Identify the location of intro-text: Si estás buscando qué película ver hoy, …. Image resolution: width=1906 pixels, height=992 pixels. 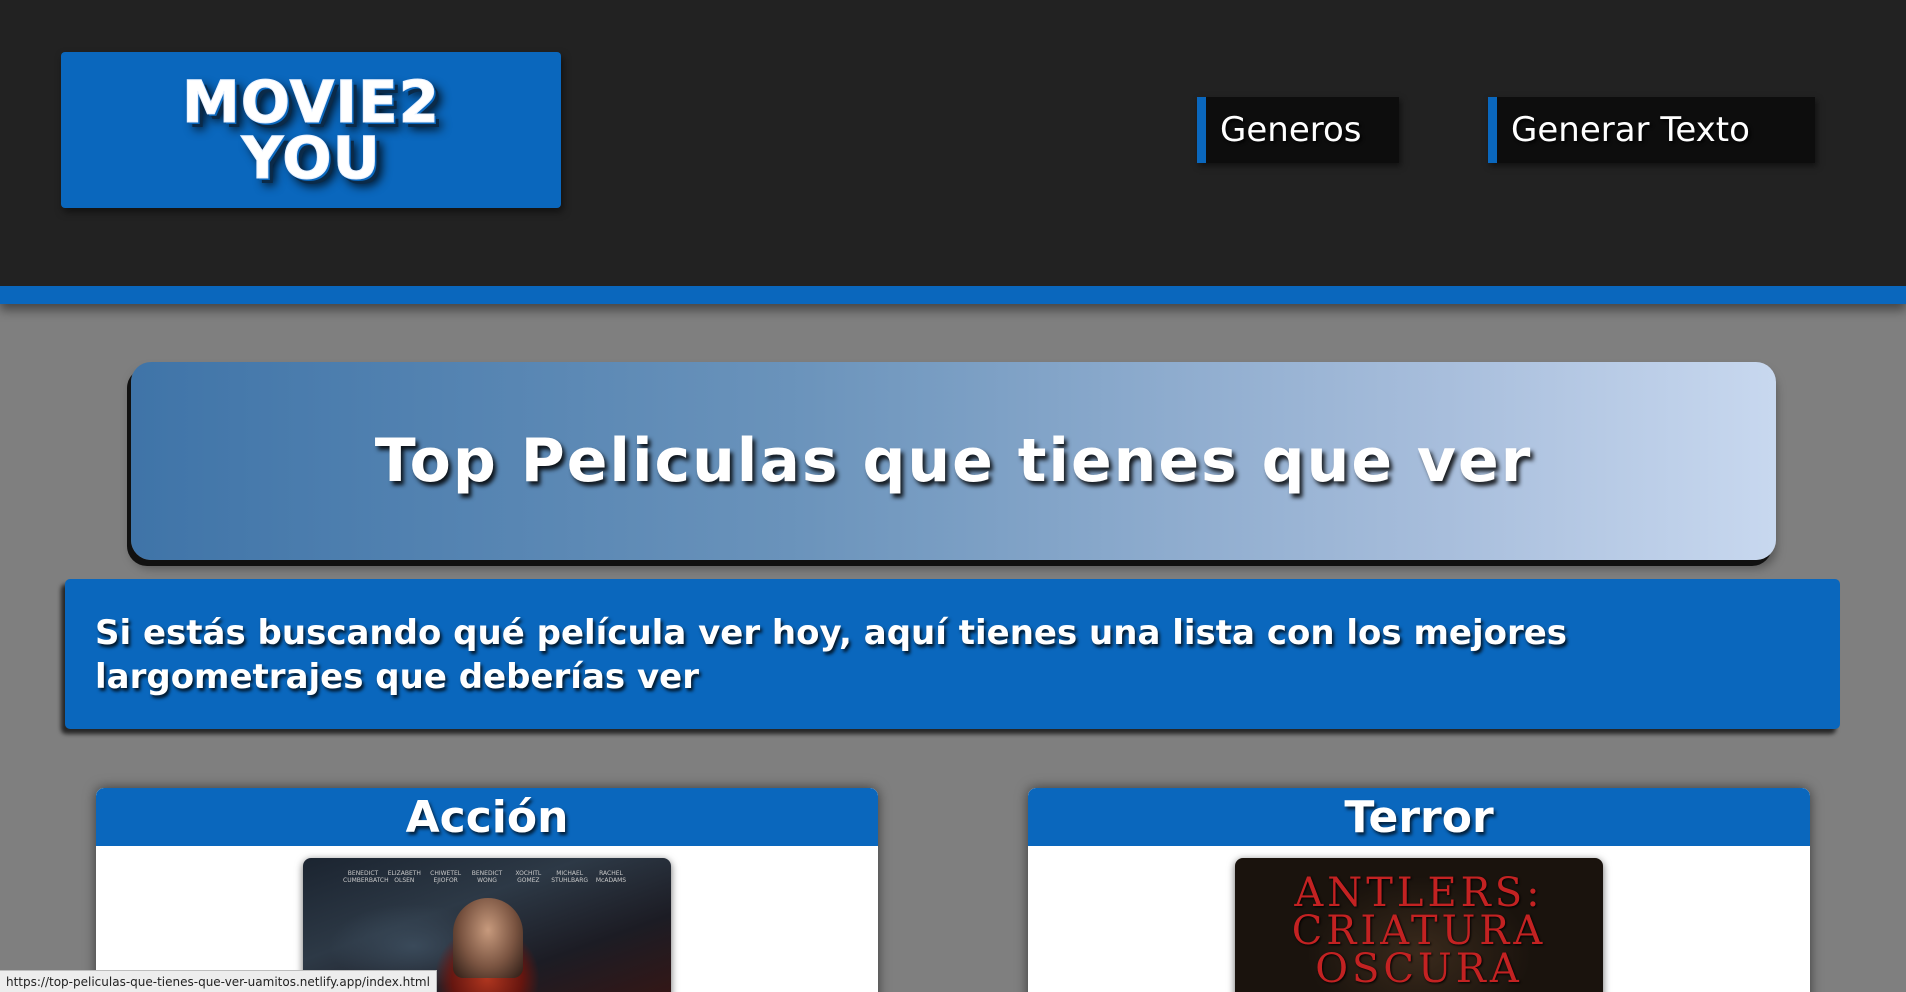
(831, 655).